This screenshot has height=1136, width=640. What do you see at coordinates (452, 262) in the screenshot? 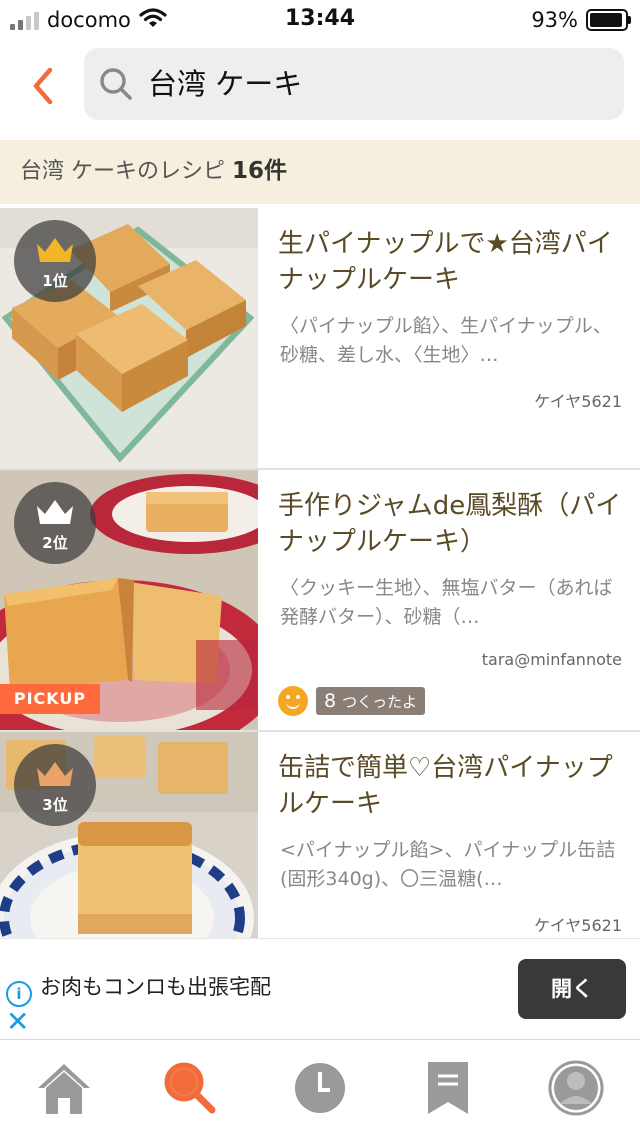
I see `recipe-title: 生パイナップルで★台湾パイナップルケーキ` at bounding box center [452, 262].